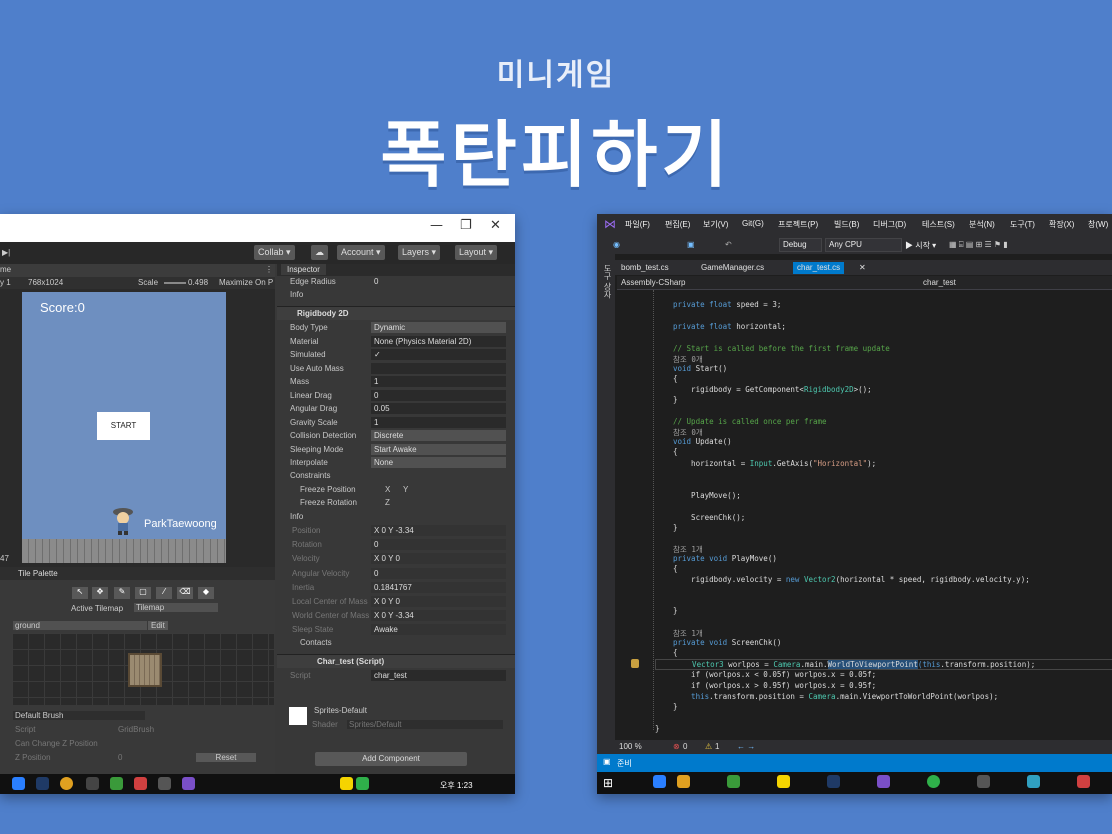 This screenshot has height=834, width=1112. I want to click on field-value: ✓, so click(438, 354).